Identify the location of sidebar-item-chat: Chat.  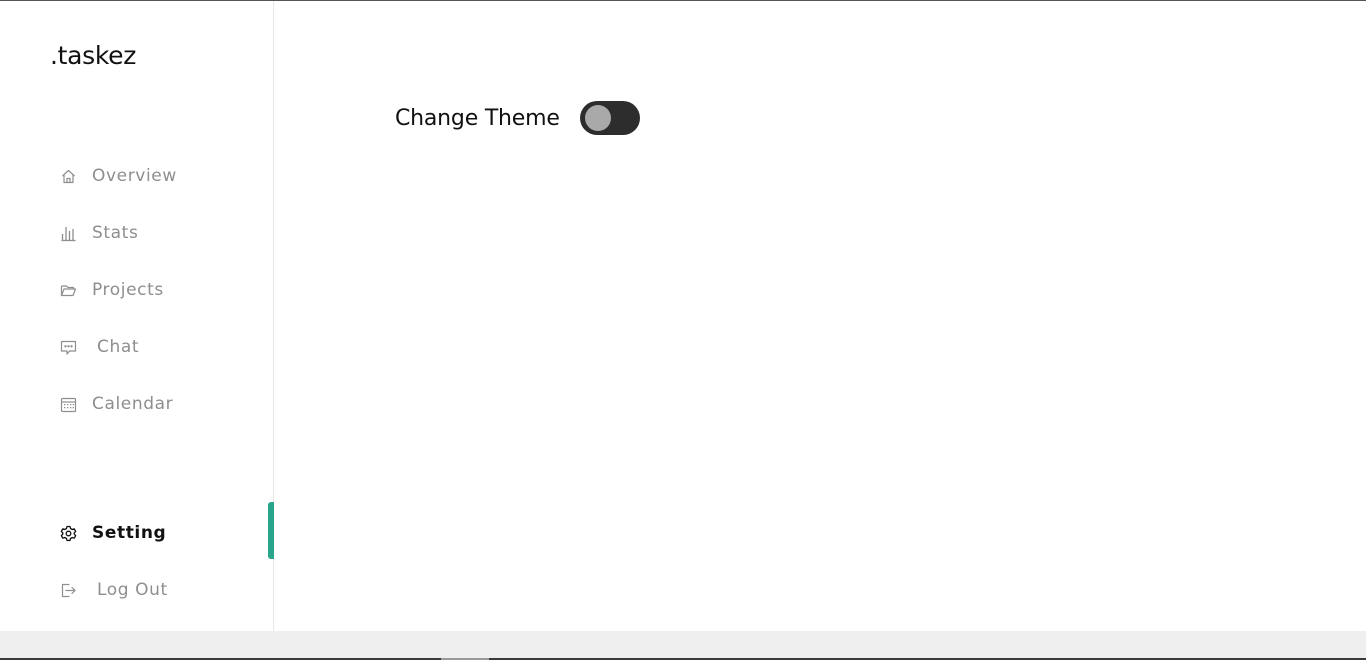
(99, 347).